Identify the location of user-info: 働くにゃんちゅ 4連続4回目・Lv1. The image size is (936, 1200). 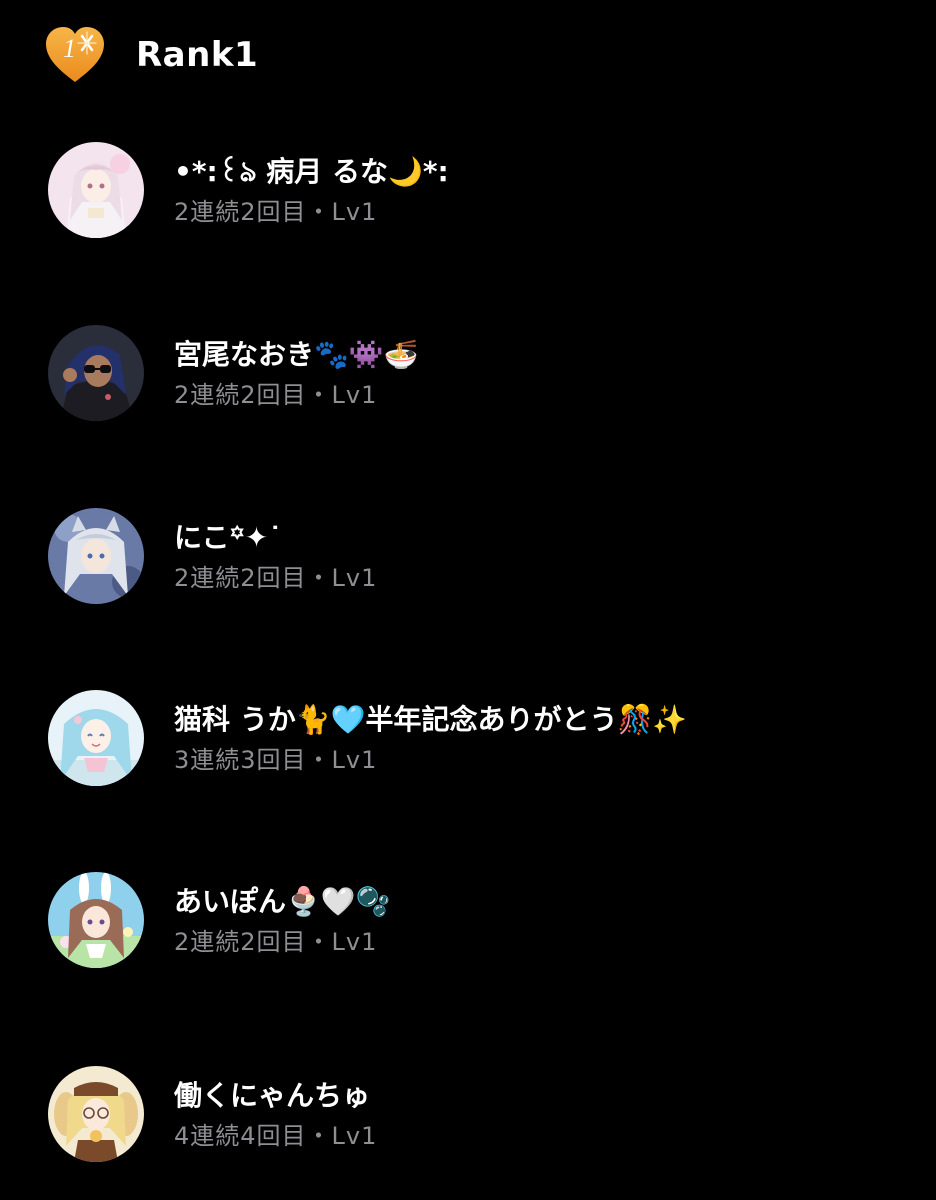
(275, 1114).